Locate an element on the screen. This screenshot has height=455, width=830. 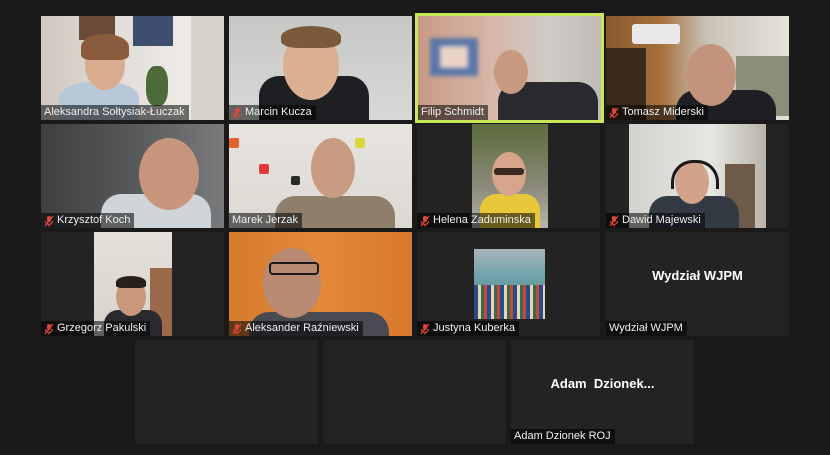
participant-name: Tomasz Miderski is located at coordinates (663, 112).